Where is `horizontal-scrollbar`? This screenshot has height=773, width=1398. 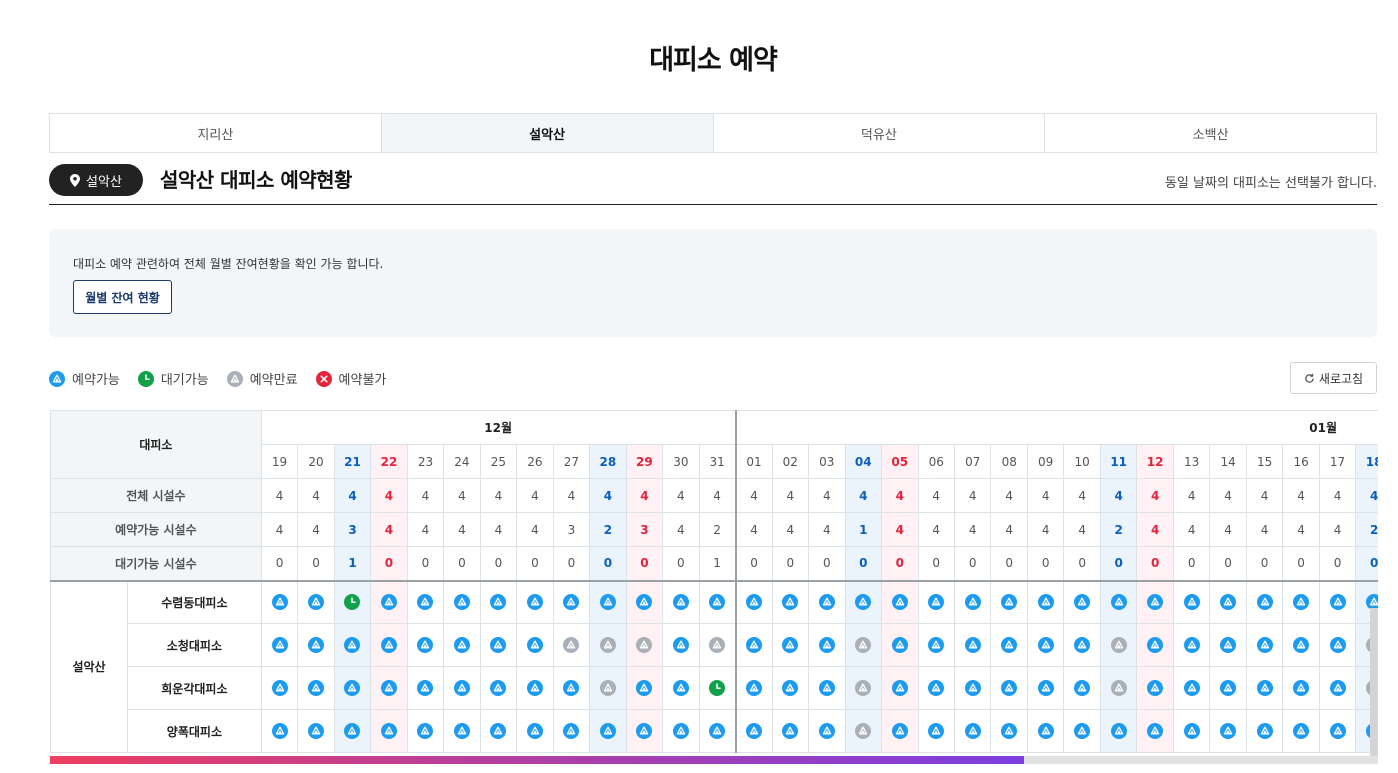 horizontal-scrollbar is located at coordinates (714, 760).